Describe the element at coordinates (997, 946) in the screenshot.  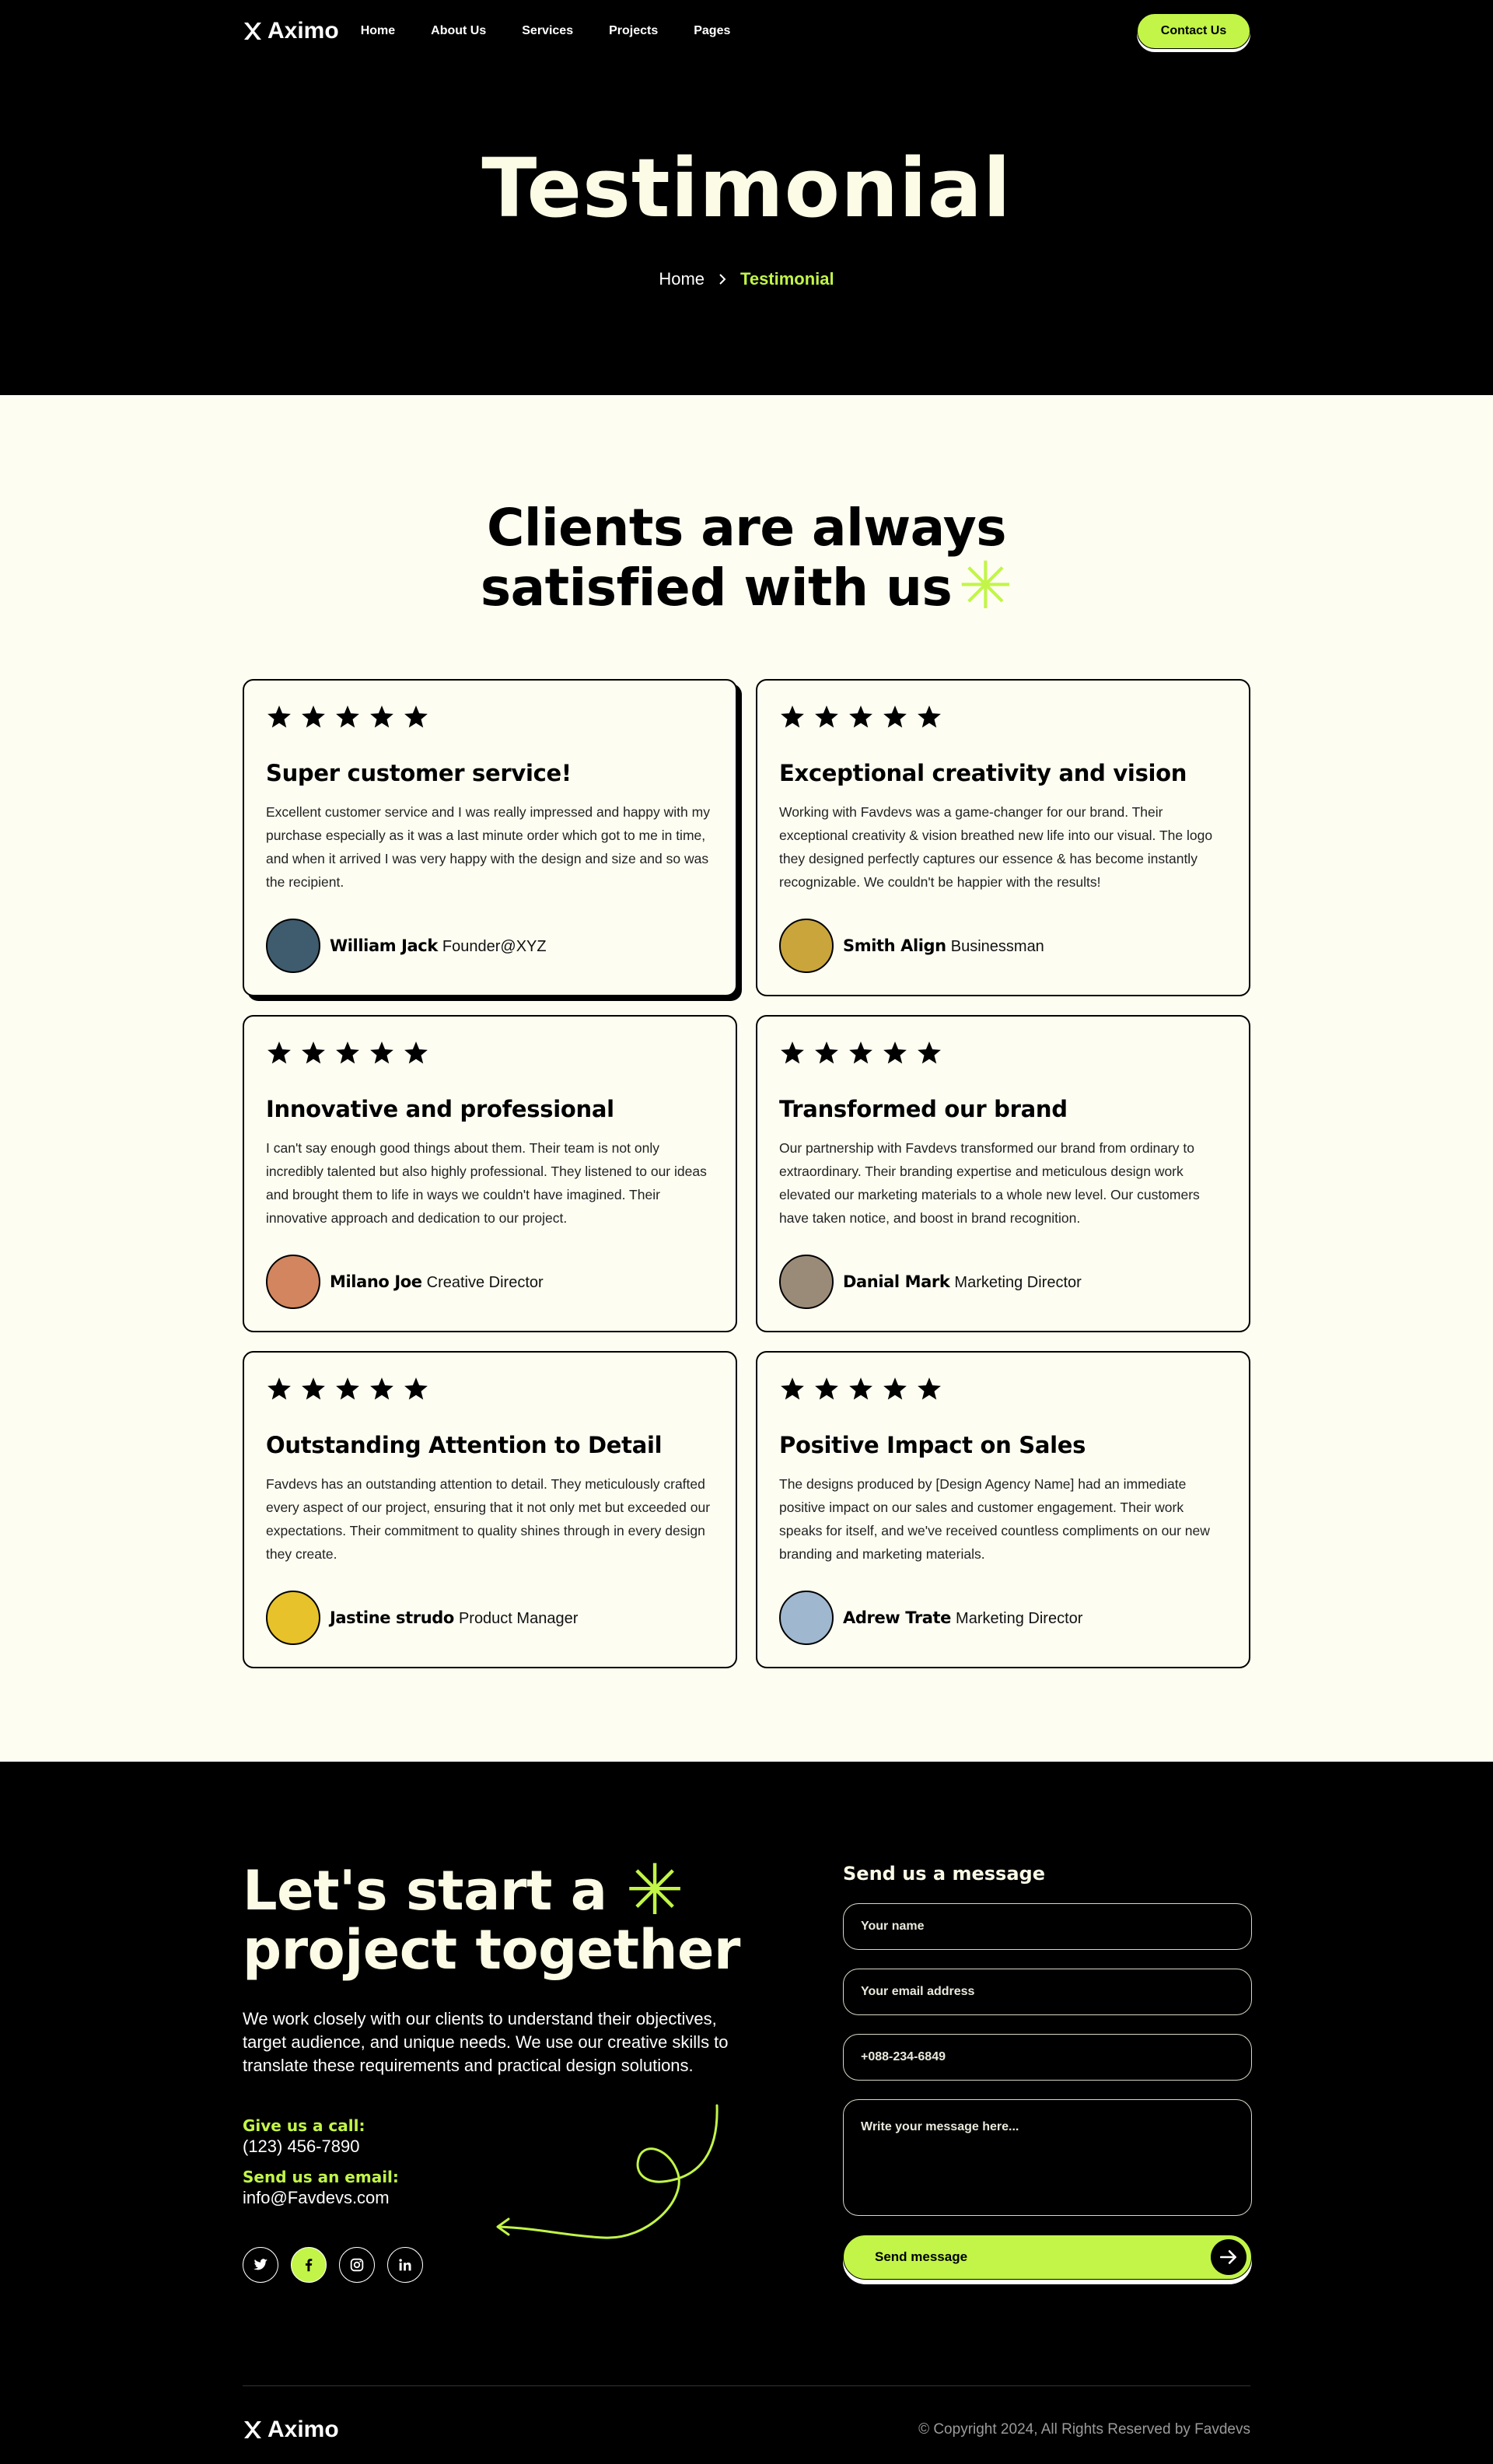
I see `author-role: Businessman` at that location.